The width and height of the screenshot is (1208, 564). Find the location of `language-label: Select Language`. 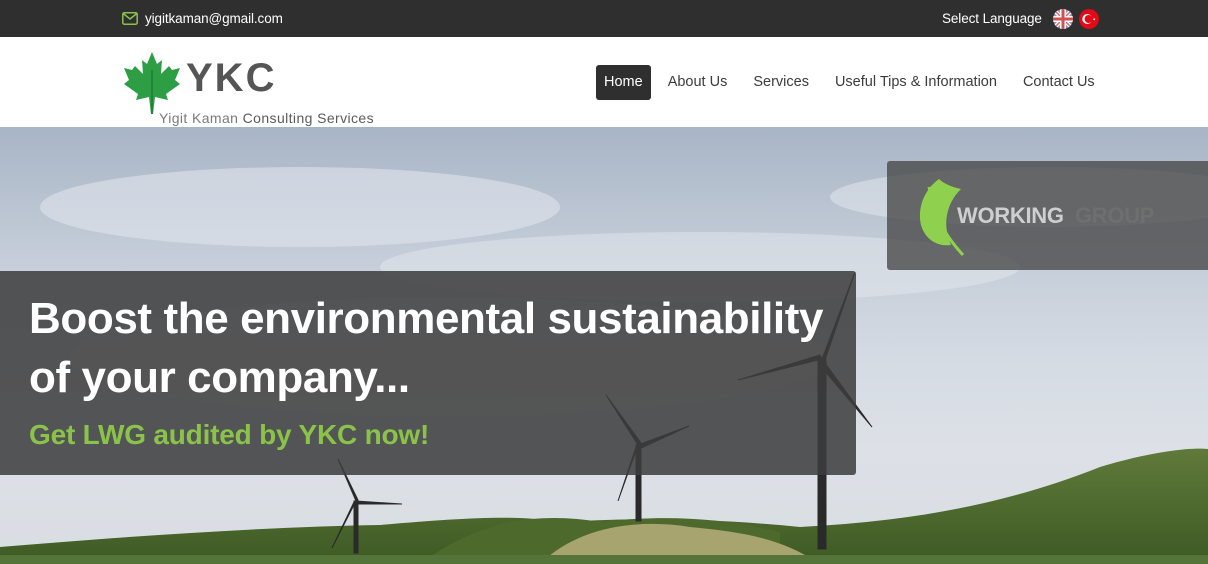

language-label: Select Language is located at coordinates (992, 18).